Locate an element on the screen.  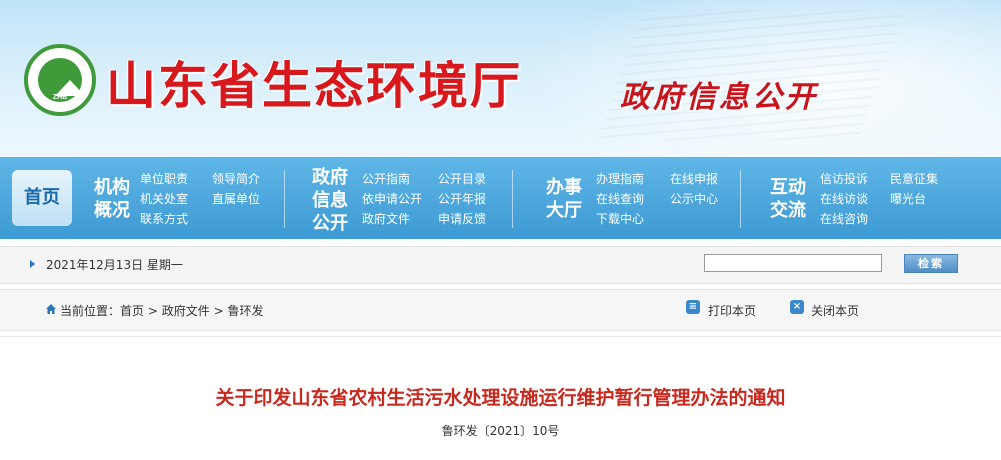
nav-group-title-line: 公开 is located at coordinates (330, 223).